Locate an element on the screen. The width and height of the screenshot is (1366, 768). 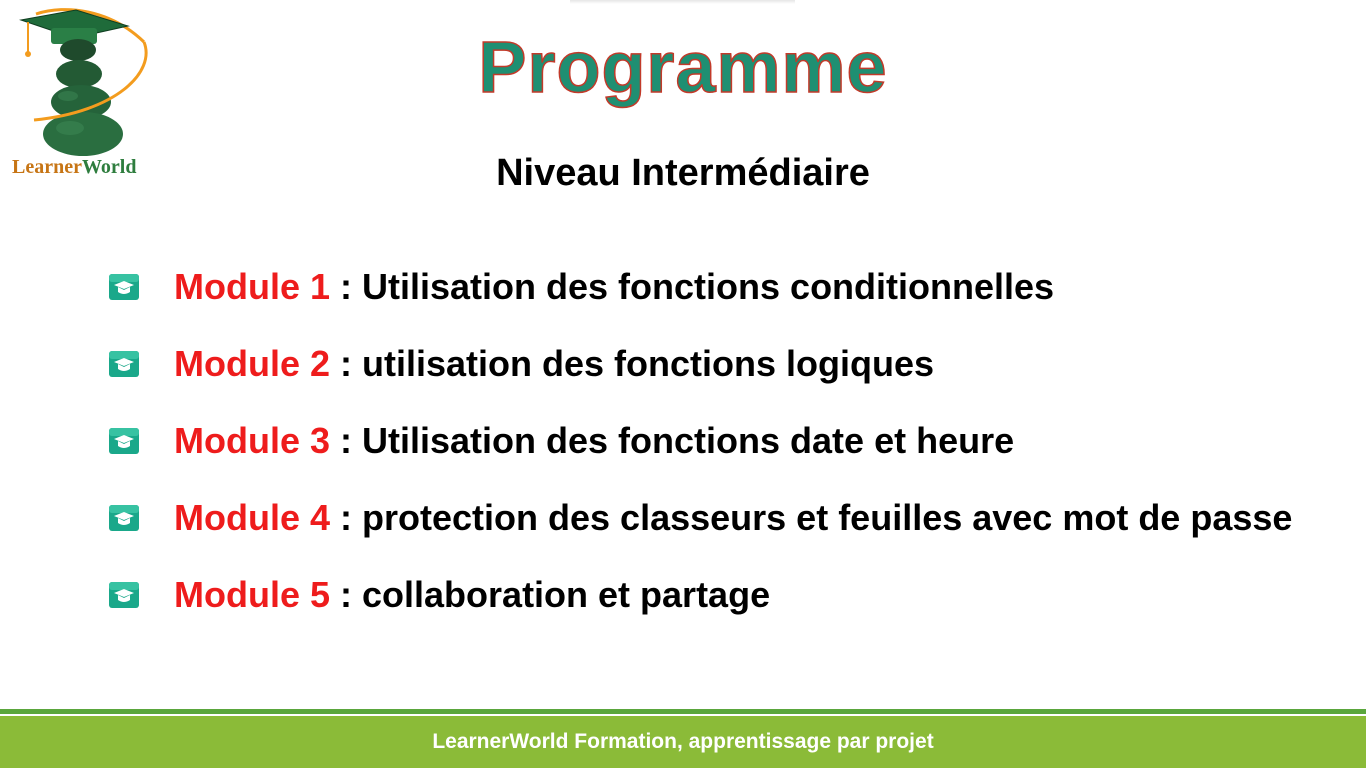
module-description: utilisation des fonctions logiques is located at coordinates (648, 363).